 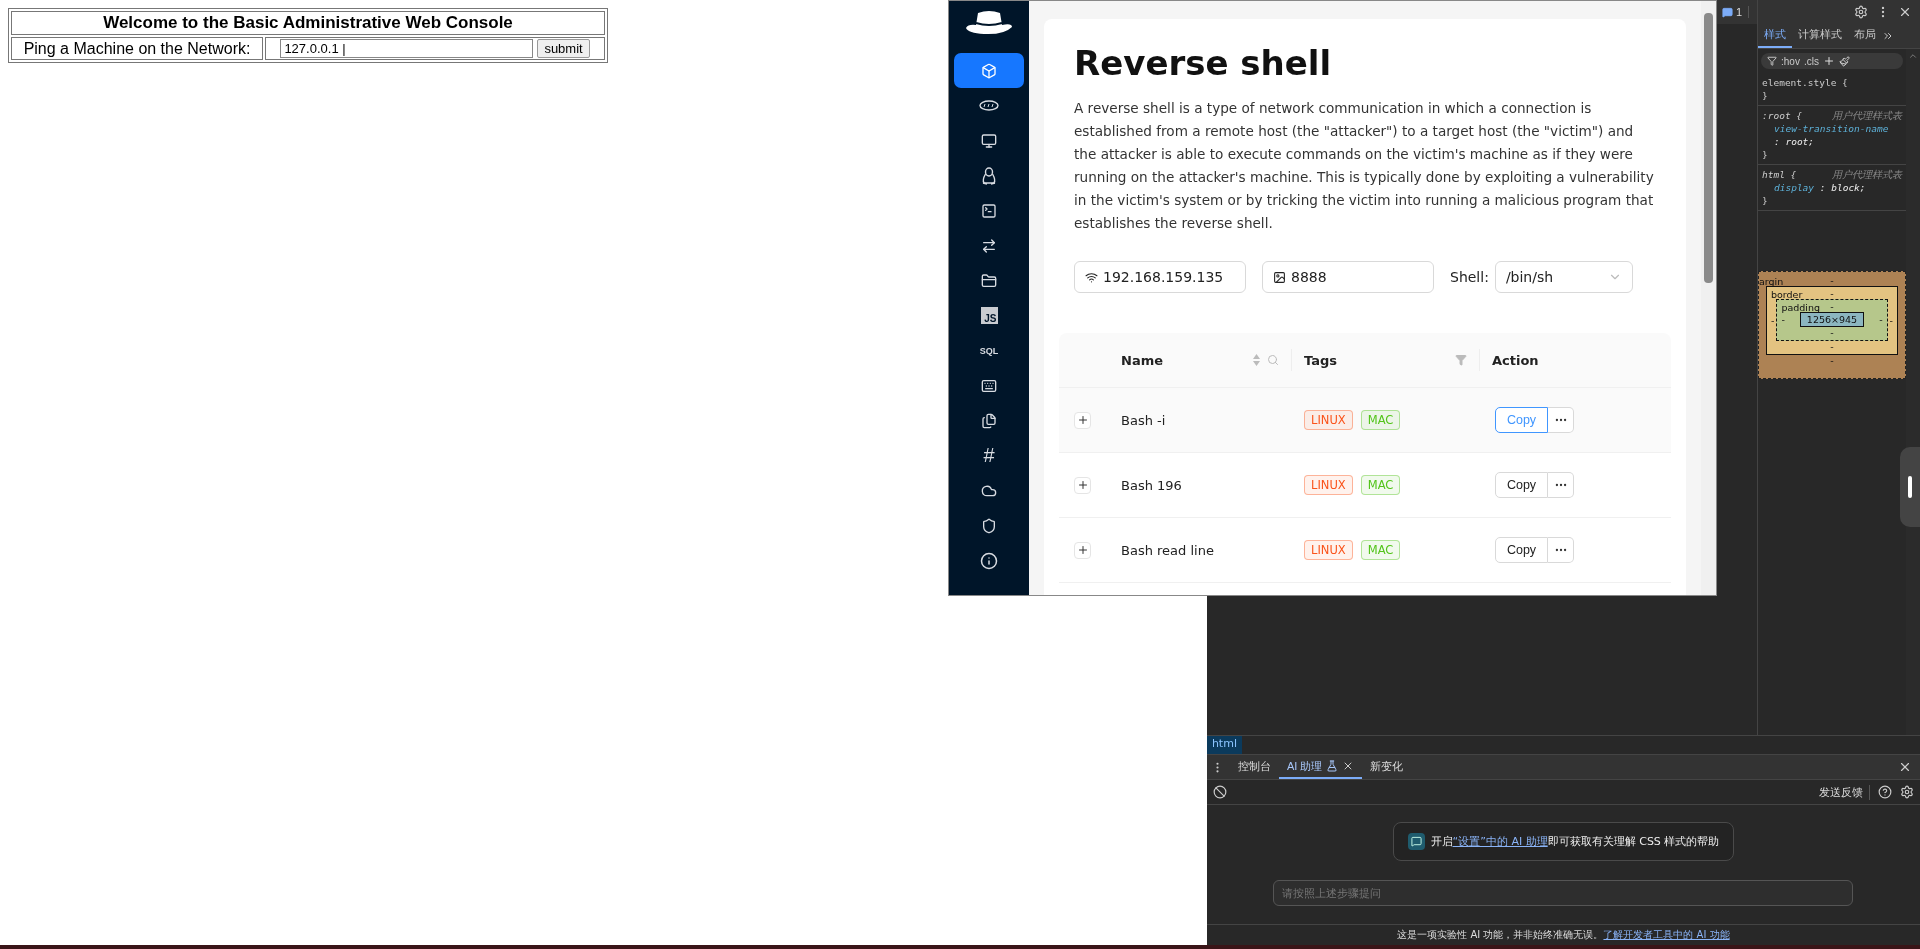 I want to click on settings-button, so click(x=1861, y=12).